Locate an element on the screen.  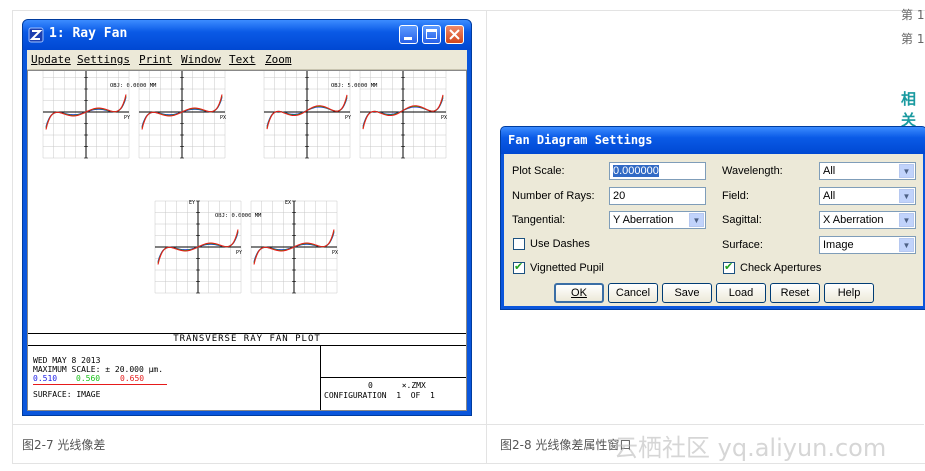
reset-button-label: Reset is located at coordinates (795, 293).